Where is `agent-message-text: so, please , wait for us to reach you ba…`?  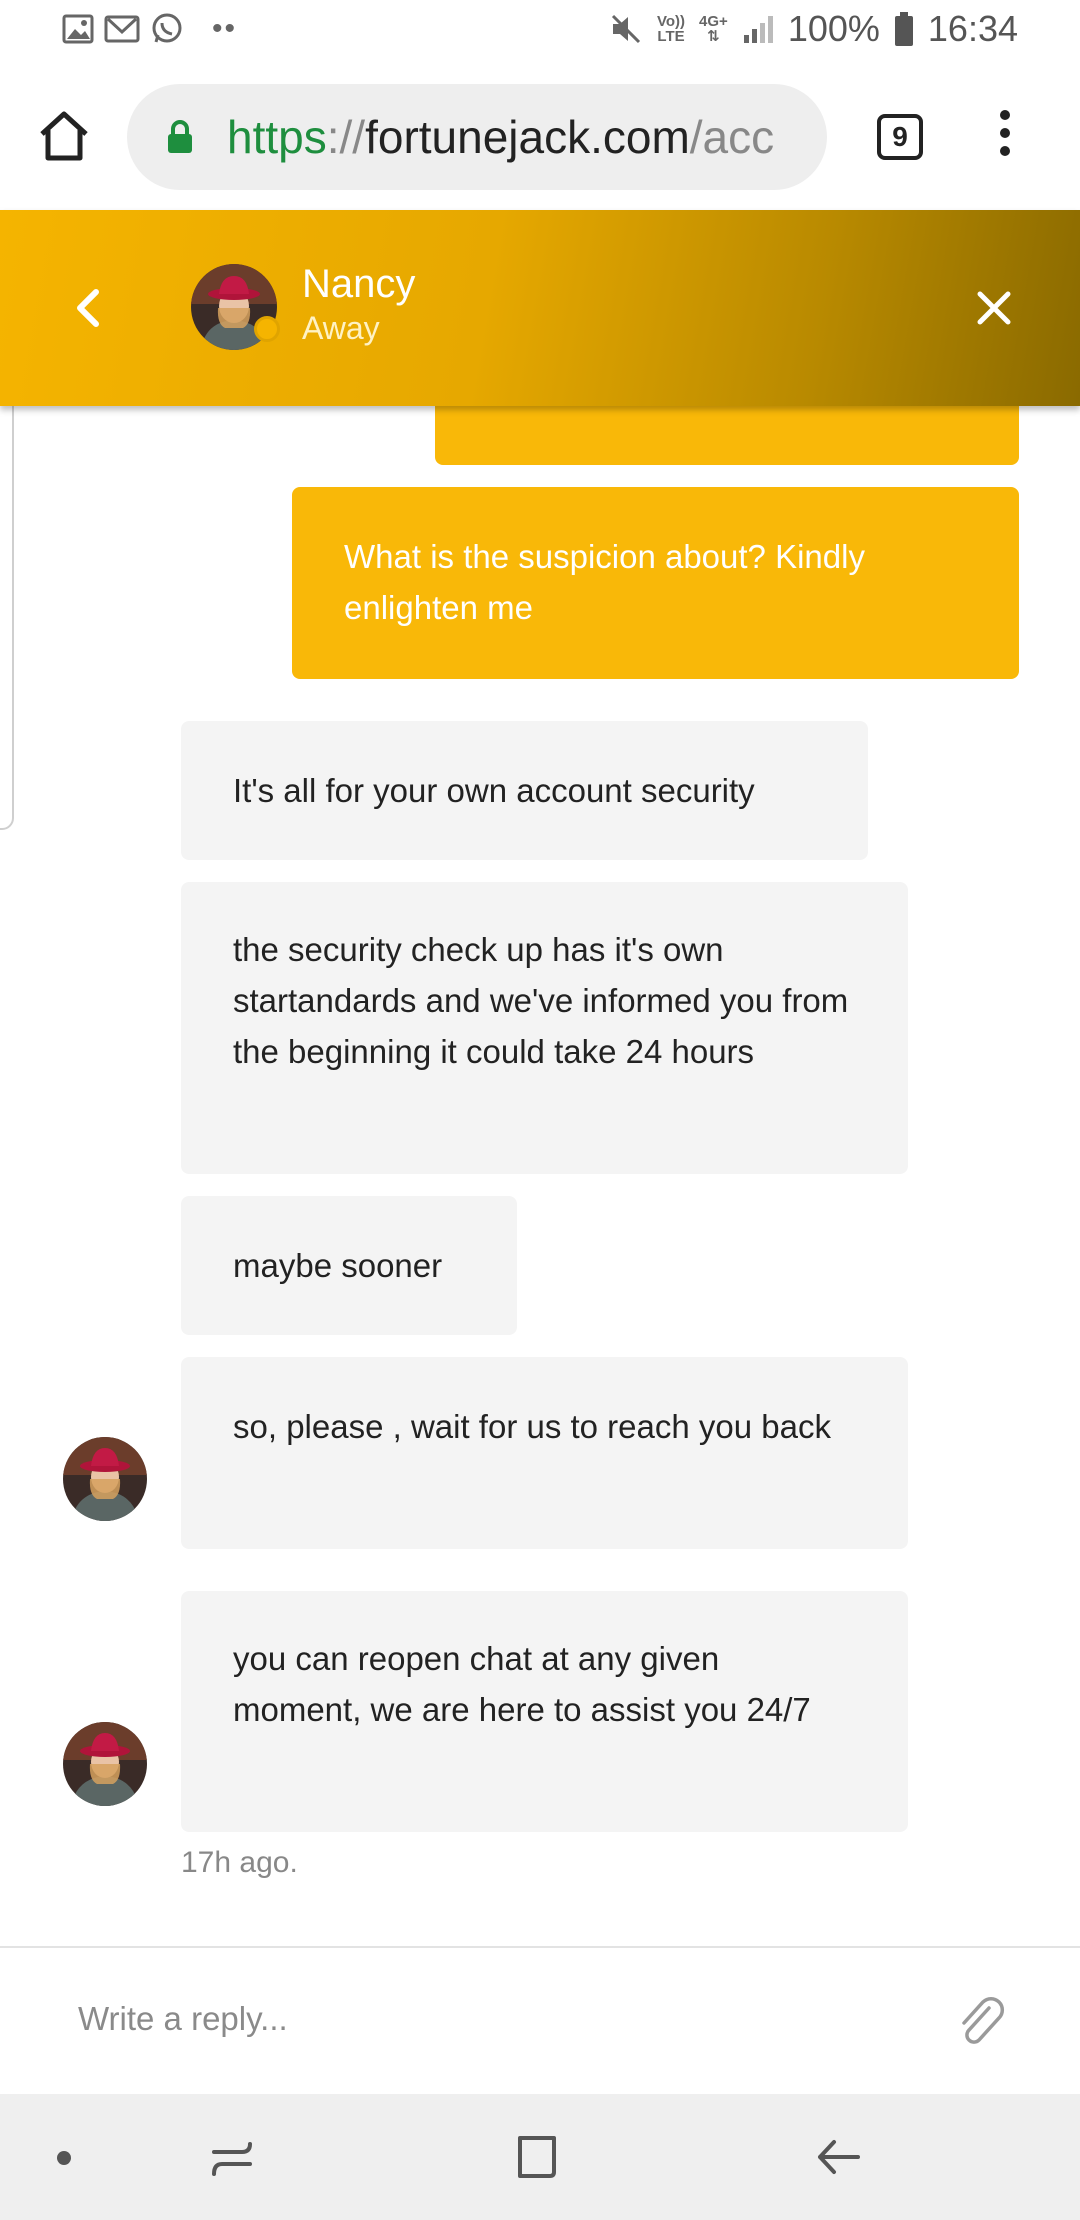 agent-message-text: so, please , wait for us to reach you ba… is located at coordinates (532, 1426).